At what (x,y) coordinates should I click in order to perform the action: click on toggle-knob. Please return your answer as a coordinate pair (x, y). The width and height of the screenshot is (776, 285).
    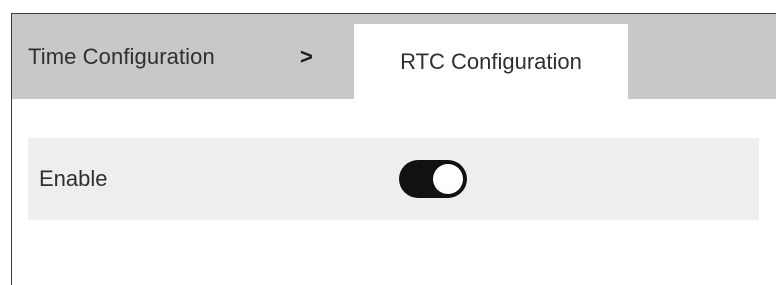
    Looking at the image, I should click on (448, 179).